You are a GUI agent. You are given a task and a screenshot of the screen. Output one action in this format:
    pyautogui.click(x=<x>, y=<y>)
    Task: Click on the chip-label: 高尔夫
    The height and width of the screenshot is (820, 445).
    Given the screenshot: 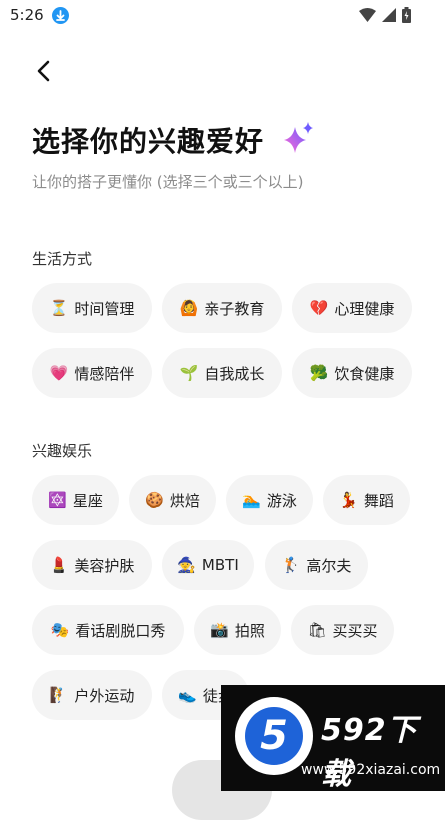 What is the action you would take?
    pyautogui.click(x=329, y=565)
    